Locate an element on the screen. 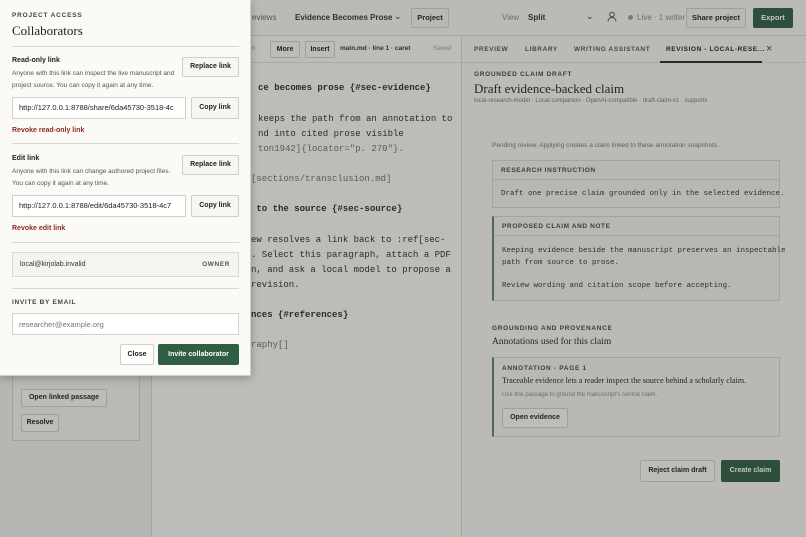  invite-label: INVITE BY EMAIL is located at coordinates (44, 302).